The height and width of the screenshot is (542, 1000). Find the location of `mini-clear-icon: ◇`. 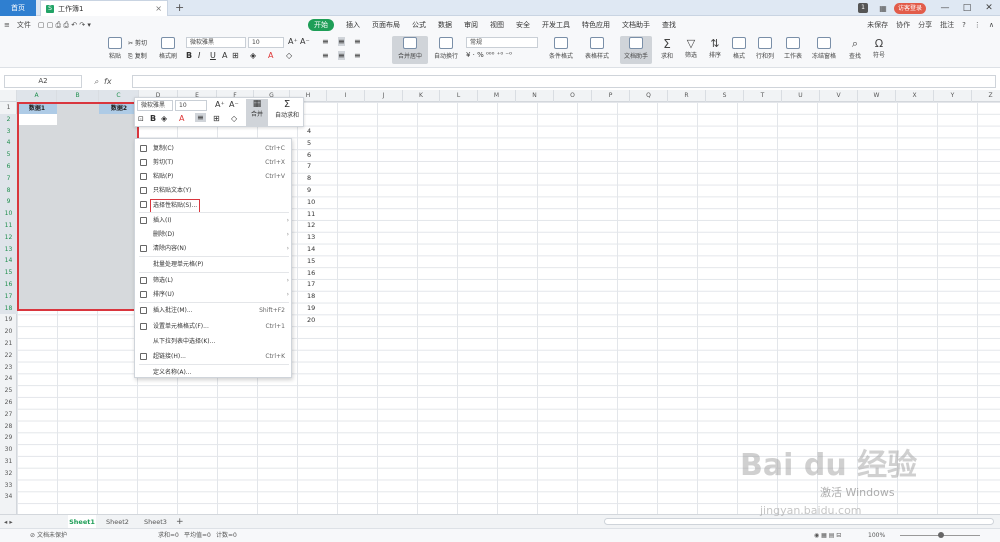

mini-clear-icon: ◇ is located at coordinates (234, 118).